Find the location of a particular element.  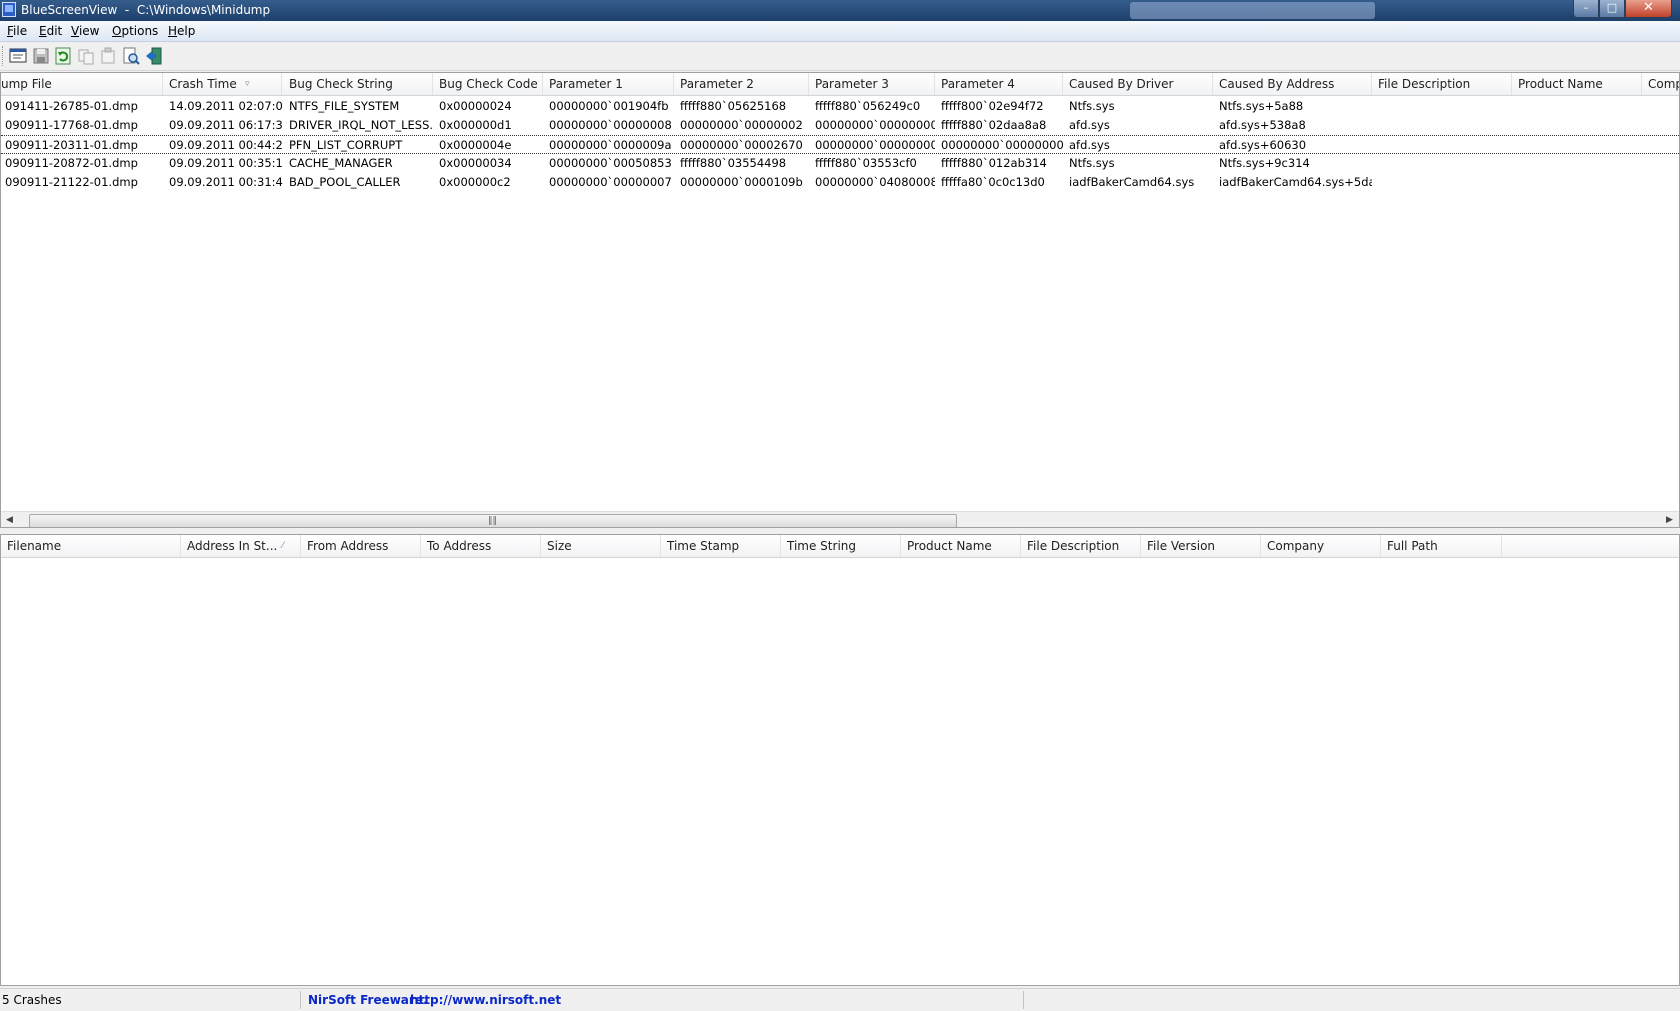

col-filename: Filename is located at coordinates (91, 546).